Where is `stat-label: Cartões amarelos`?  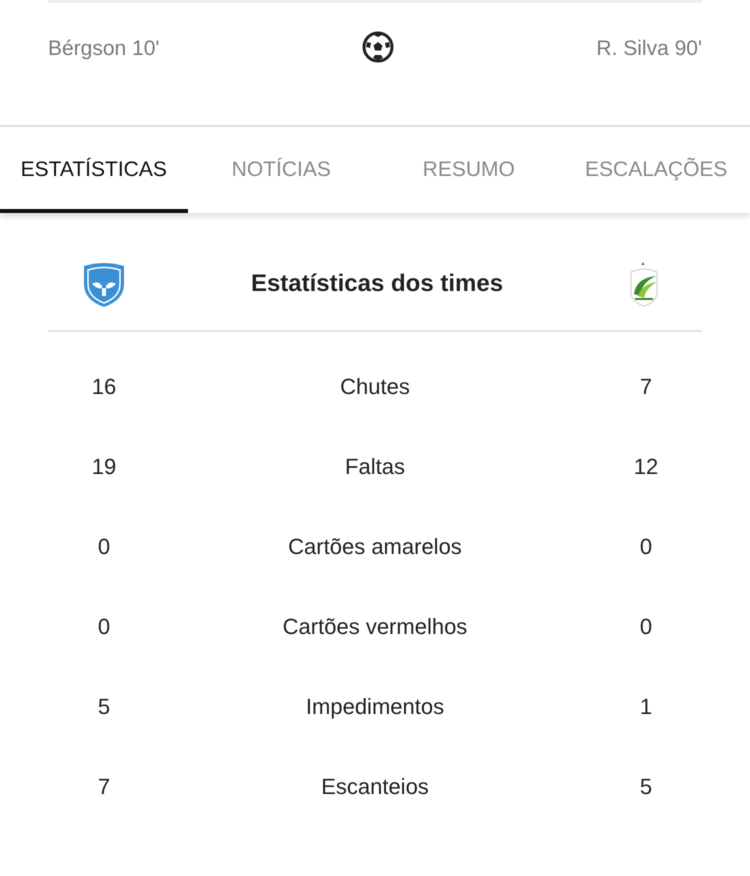
stat-label: Cartões amarelos is located at coordinates (375, 546).